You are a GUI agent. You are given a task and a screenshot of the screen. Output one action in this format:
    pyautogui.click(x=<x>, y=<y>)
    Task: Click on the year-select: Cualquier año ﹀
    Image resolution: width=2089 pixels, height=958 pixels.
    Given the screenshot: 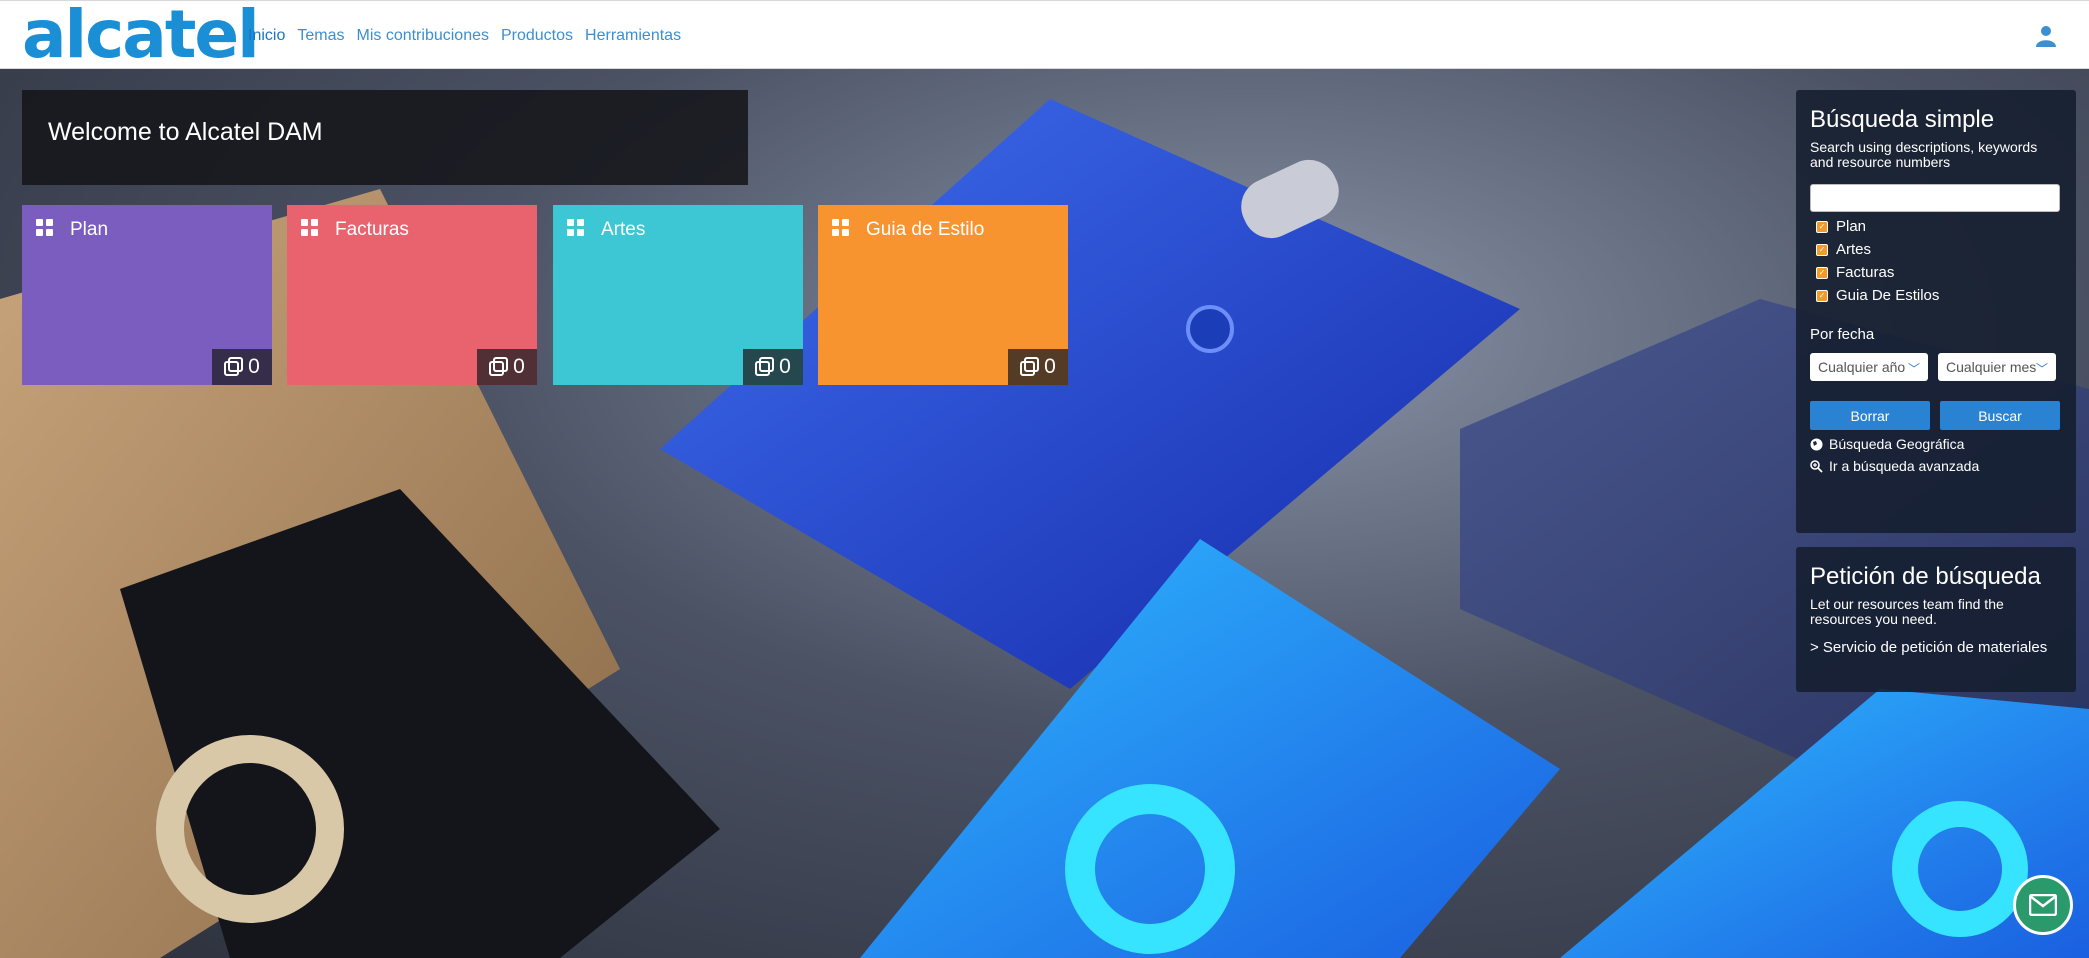 What is the action you would take?
    pyautogui.click(x=1869, y=367)
    